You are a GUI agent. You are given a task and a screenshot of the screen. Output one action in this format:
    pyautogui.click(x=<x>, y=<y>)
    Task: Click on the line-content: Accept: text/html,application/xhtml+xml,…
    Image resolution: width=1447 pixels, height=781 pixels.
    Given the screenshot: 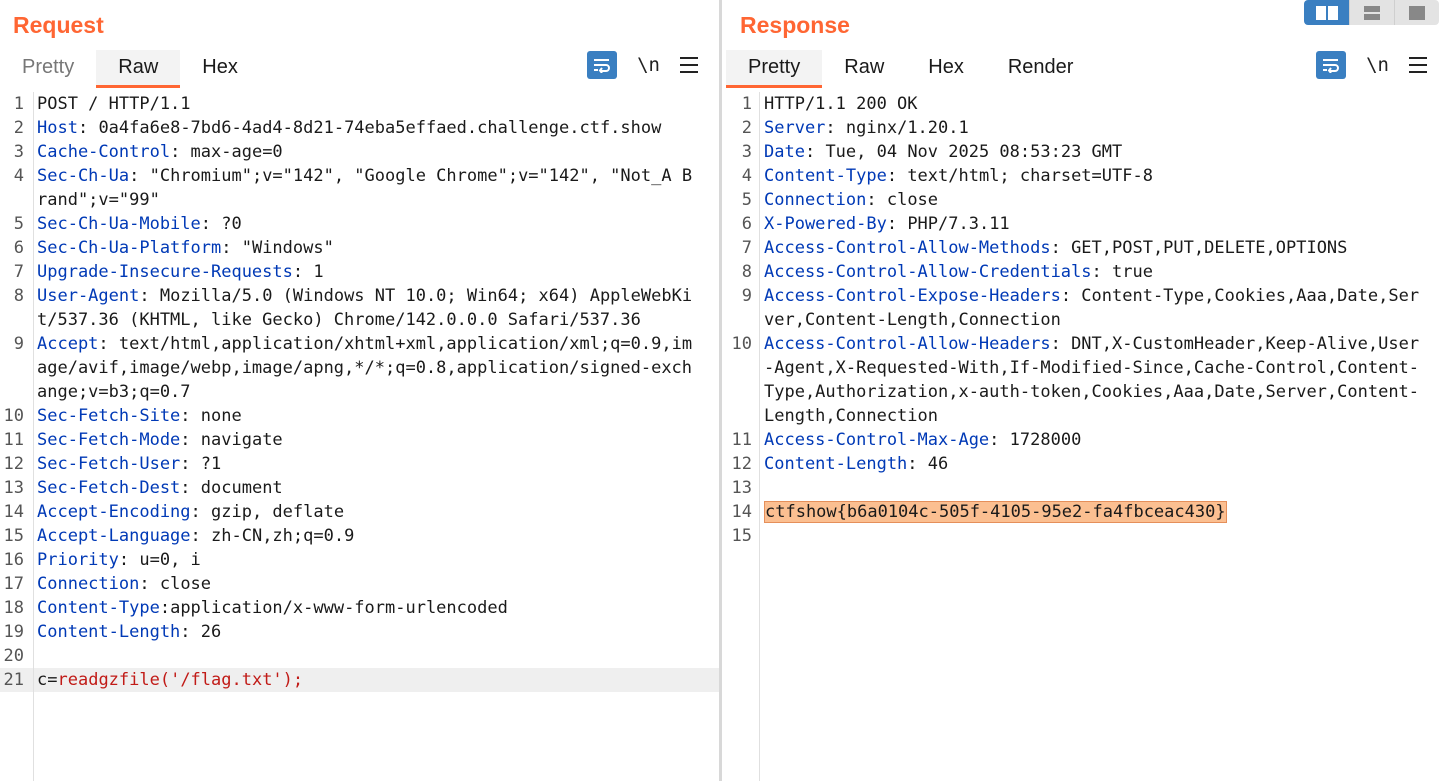 What is the action you would take?
    pyautogui.click(x=376, y=368)
    